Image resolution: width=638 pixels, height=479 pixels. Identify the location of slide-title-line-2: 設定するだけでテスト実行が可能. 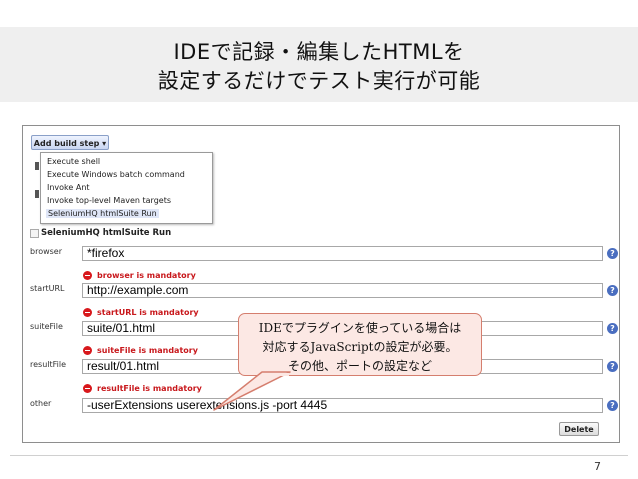
(319, 81).